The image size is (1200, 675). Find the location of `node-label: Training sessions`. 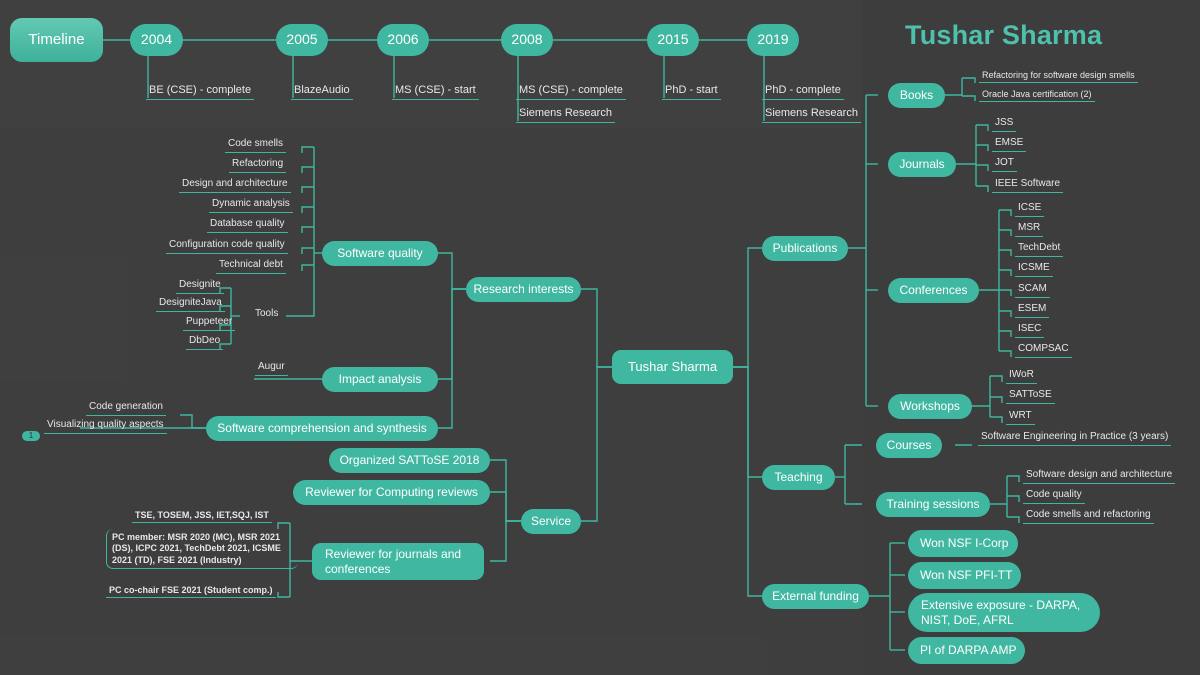

node-label: Training sessions is located at coordinates (933, 504).